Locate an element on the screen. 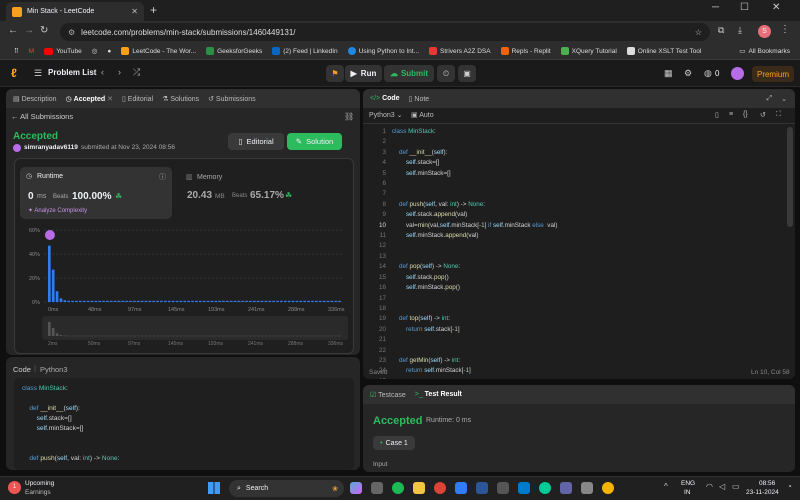 The width and height of the screenshot is (800, 500). wifi-icon: ◠ is located at coordinates (709, 486).